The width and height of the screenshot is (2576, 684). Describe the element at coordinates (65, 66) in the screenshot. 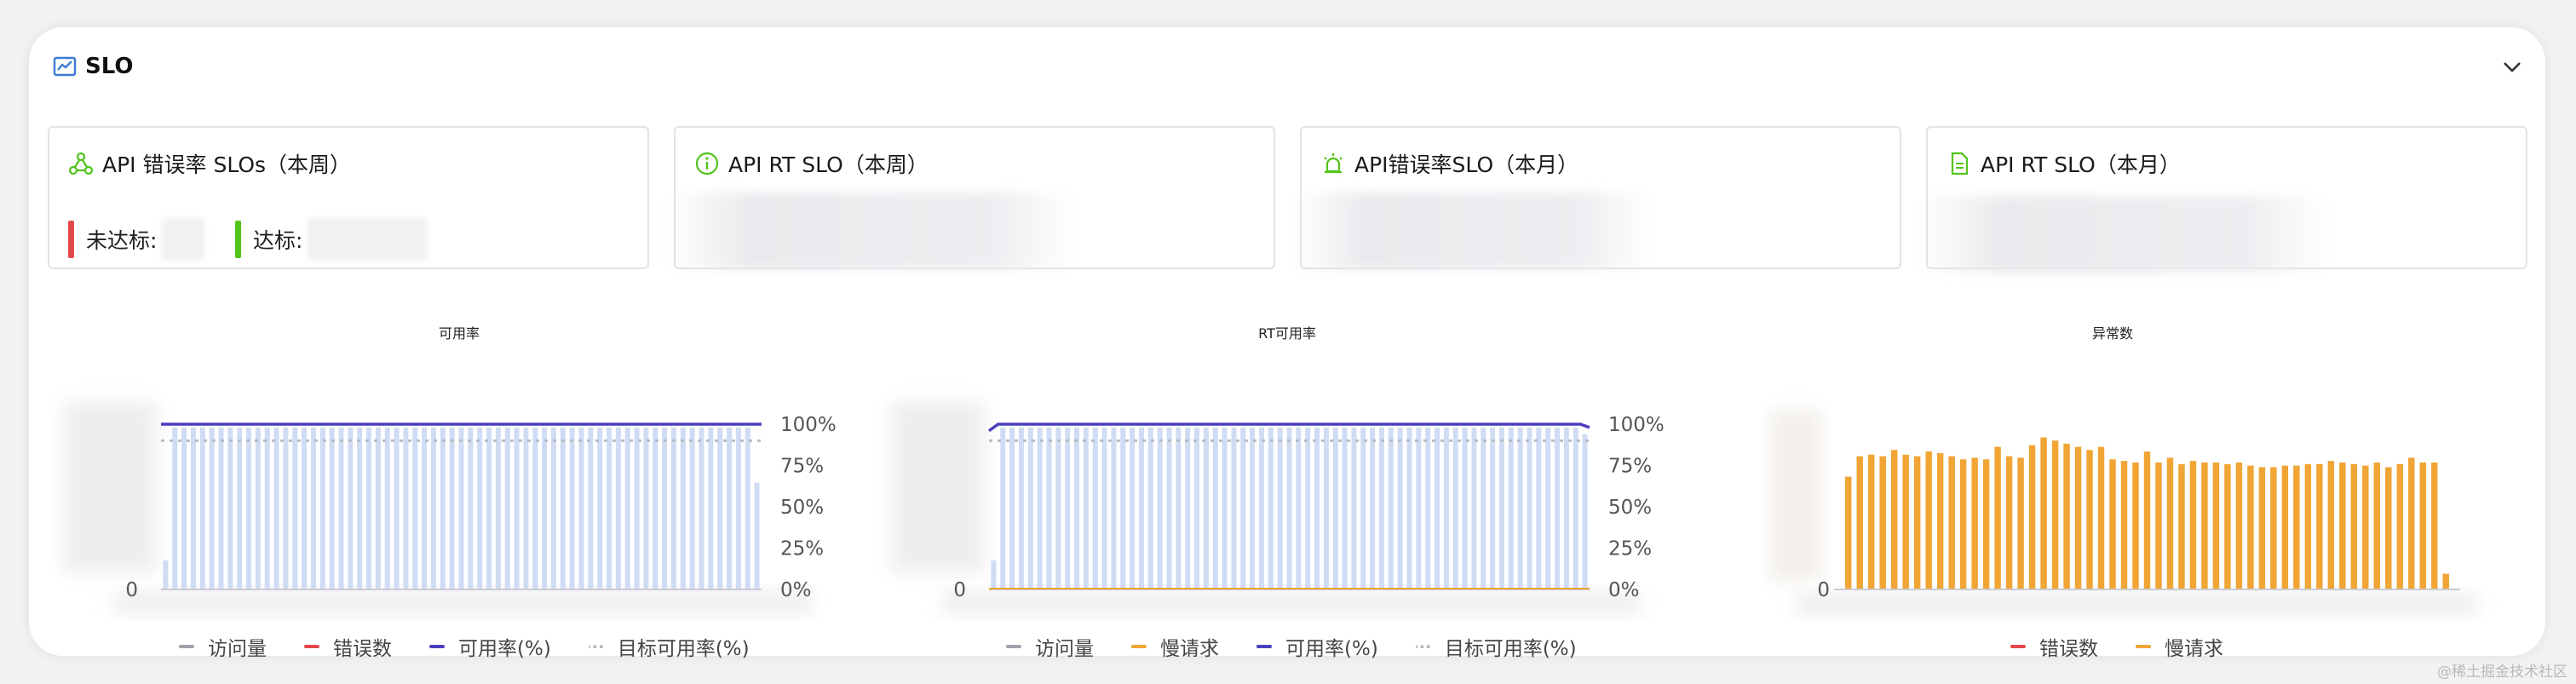

I see `line-chart-icon` at that location.